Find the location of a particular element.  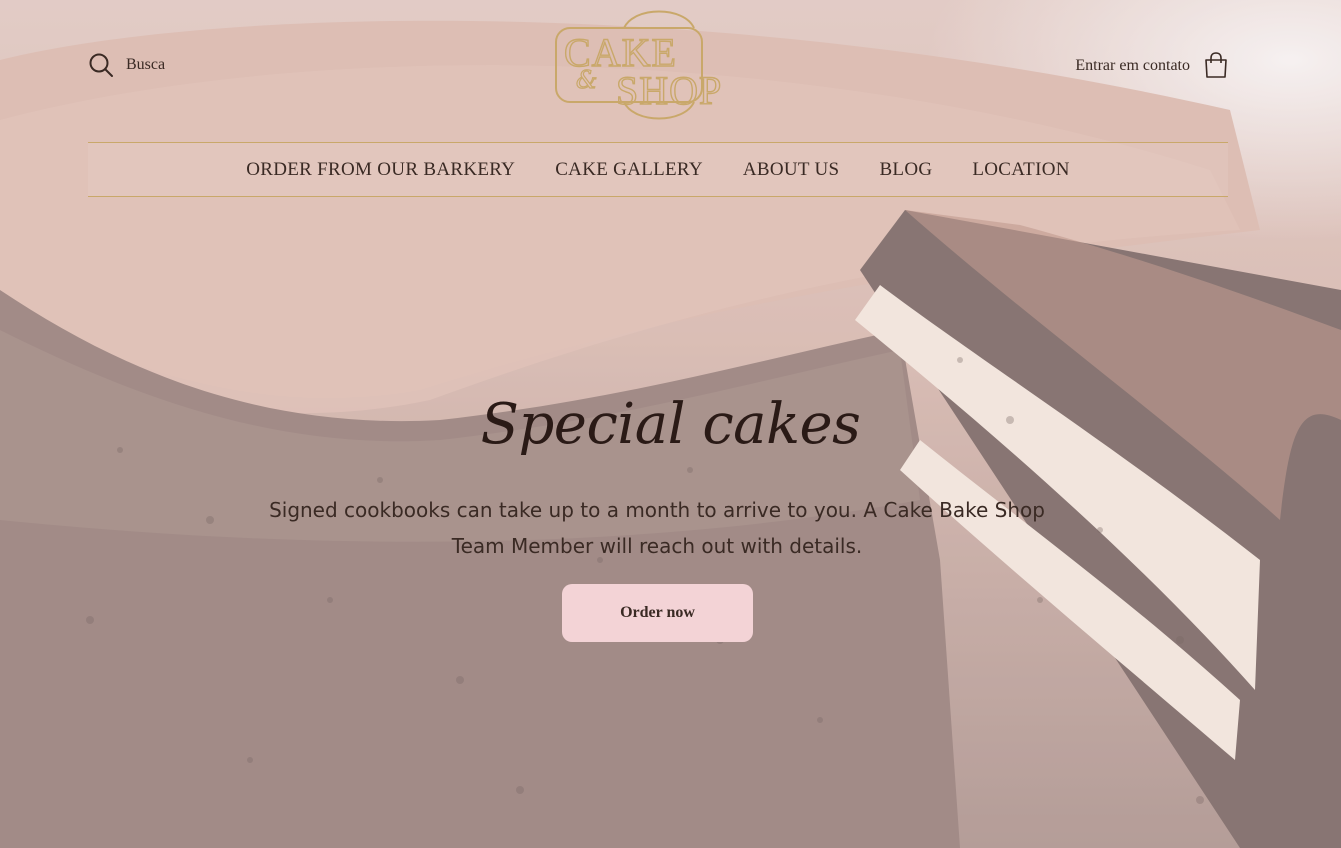

search-button: Busca is located at coordinates (126, 65).